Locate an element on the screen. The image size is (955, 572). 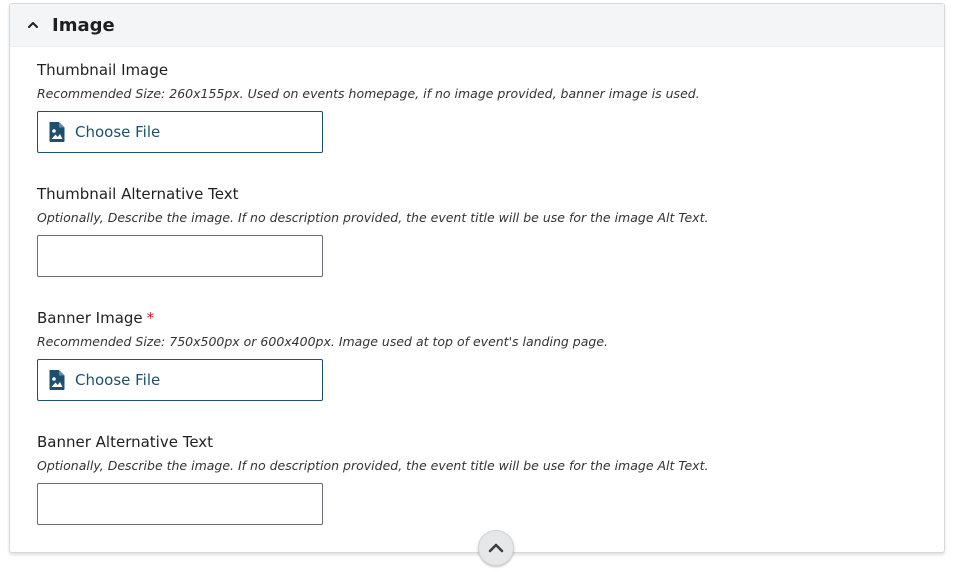
thumbnail-alt-input is located at coordinates (180, 256).